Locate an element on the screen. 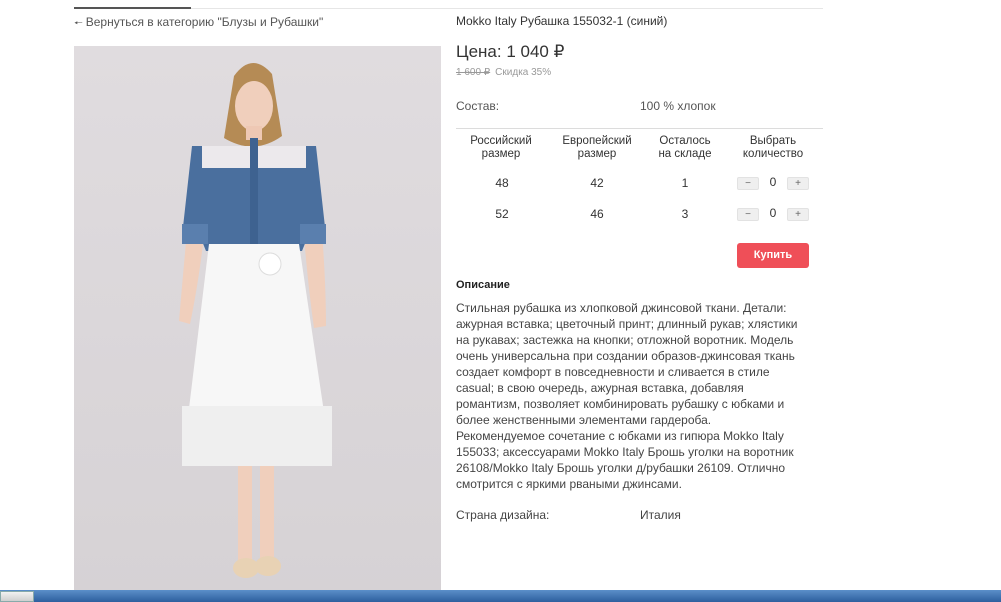 The width and height of the screenshot is (1001, 602). os-taskbar is located at coordinates (500, 596).